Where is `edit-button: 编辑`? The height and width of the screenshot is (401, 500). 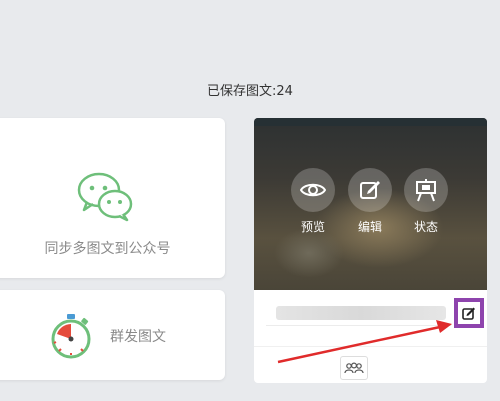
edit-button: 编辑 is located at coordinates (370, 201).